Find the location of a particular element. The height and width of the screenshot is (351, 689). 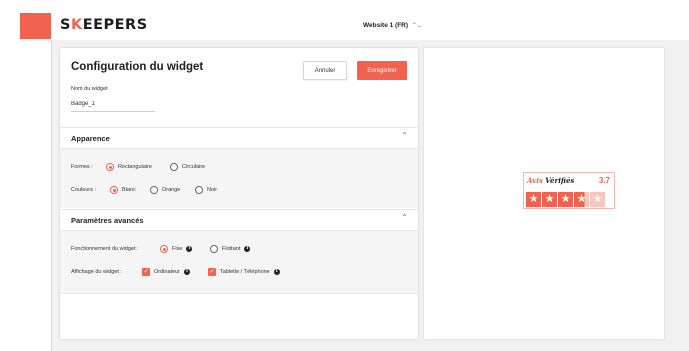

website-selector: Website 1 (FR) ⌃⌄ is located at coordinates (392, 25).